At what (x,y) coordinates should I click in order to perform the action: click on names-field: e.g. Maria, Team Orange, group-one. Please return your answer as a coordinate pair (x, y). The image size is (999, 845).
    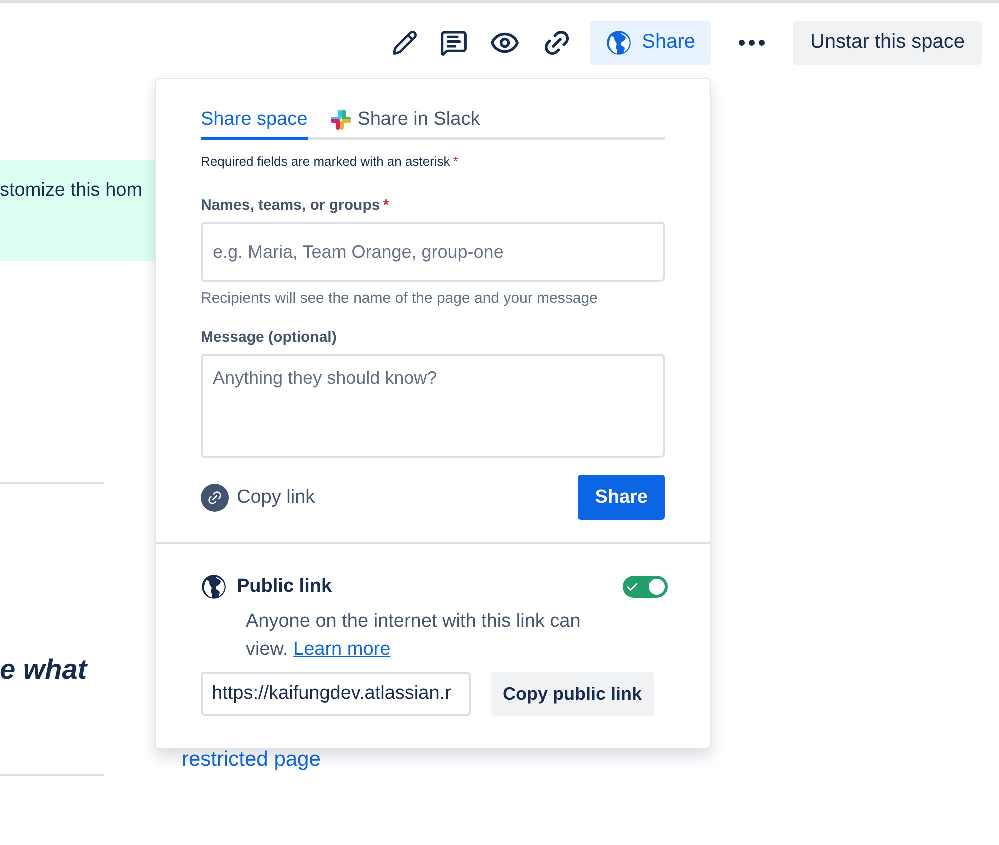
    Looking at the image, I should click on (433, 252).